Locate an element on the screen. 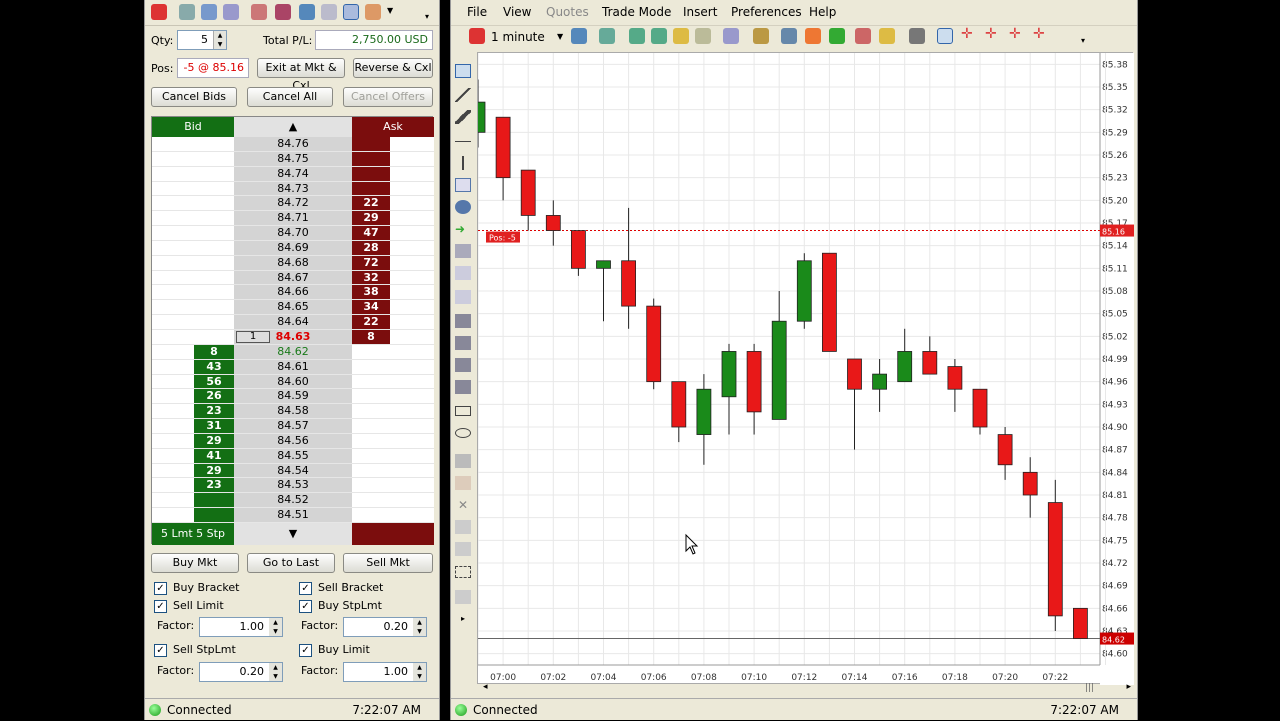 The width and height of the screenshot is (1280, 721). ask-size-cell: 29 is located at coordinates (371, 218).